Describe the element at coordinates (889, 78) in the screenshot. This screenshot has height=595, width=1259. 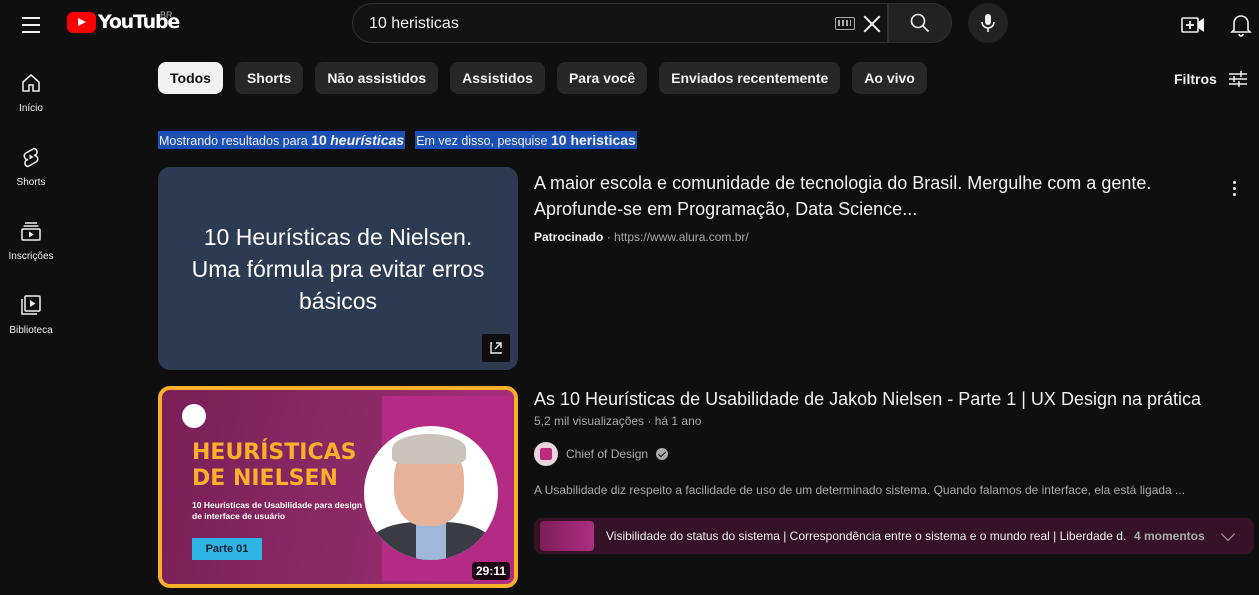
I see `chip-ao-vivo: Ao vivo` at that location.